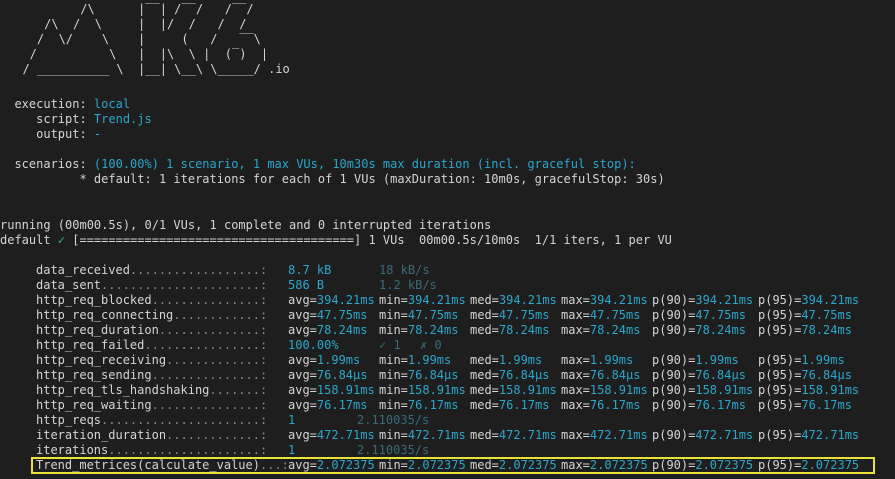 The height and width of the screenshot is (479, 895). What do you see at coordinates (328, 405) in the screenshot?
I see `metric-value: avg=76.17ms` at bounding box center [328, 405].